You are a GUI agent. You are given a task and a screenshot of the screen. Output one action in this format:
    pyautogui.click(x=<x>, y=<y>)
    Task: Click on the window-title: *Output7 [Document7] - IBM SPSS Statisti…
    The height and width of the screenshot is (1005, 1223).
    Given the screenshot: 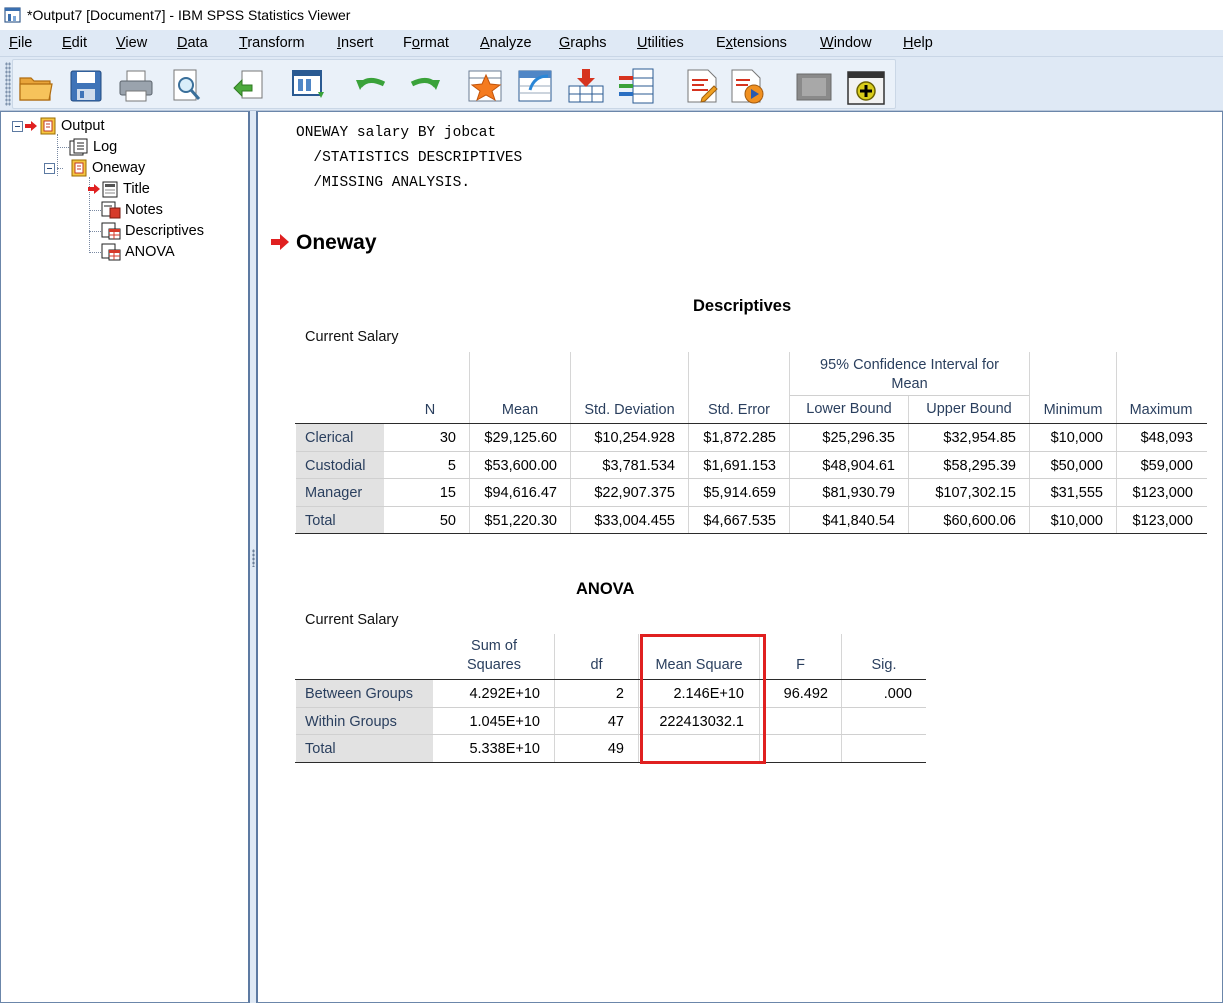 What is the action you would take?
    pyautogui.click(x=189, y=15)
    